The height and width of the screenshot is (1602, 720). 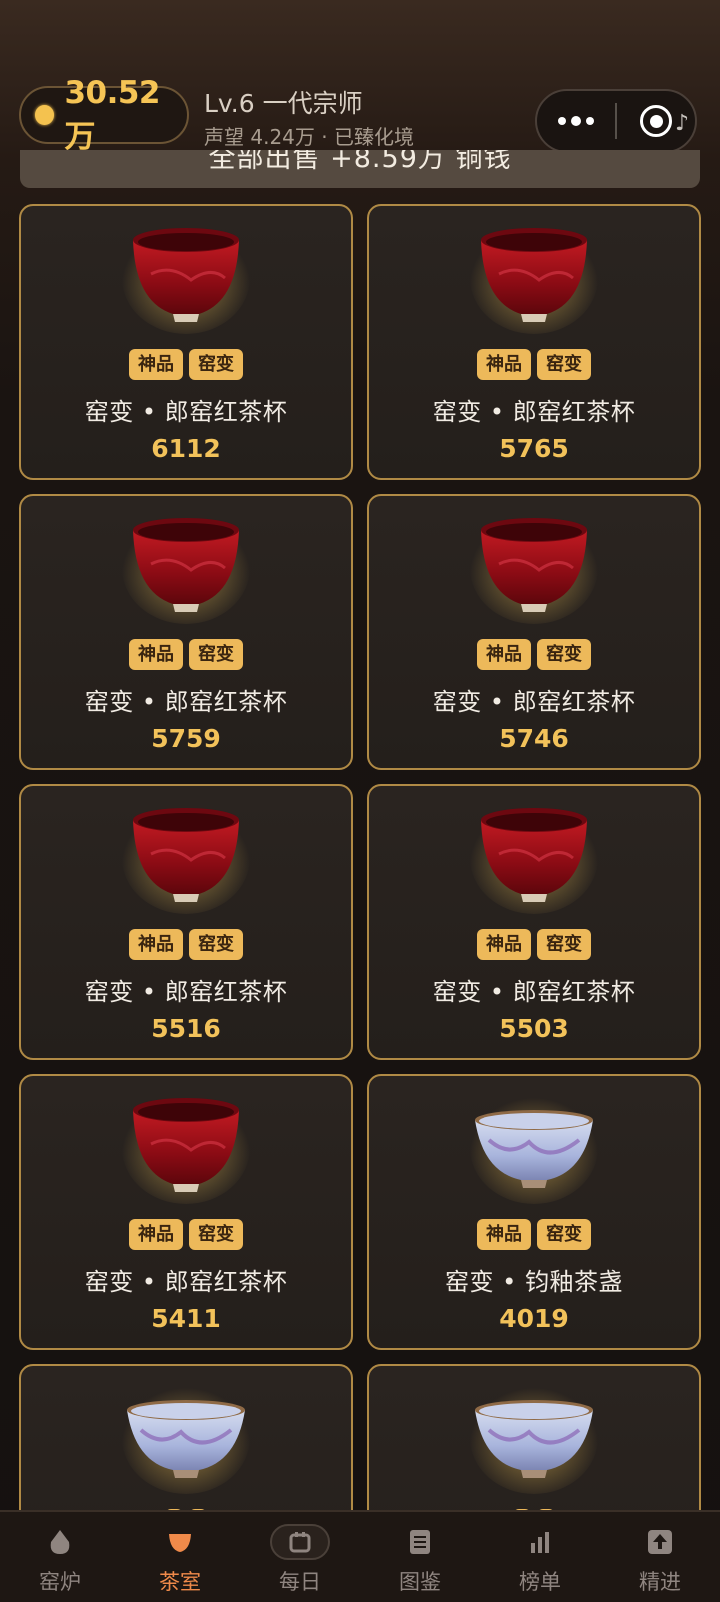 What do you see at coordinates (540, 1582) in the screenshot?
I see `nav-label: 榜单` at bounding box center [540, 1582].